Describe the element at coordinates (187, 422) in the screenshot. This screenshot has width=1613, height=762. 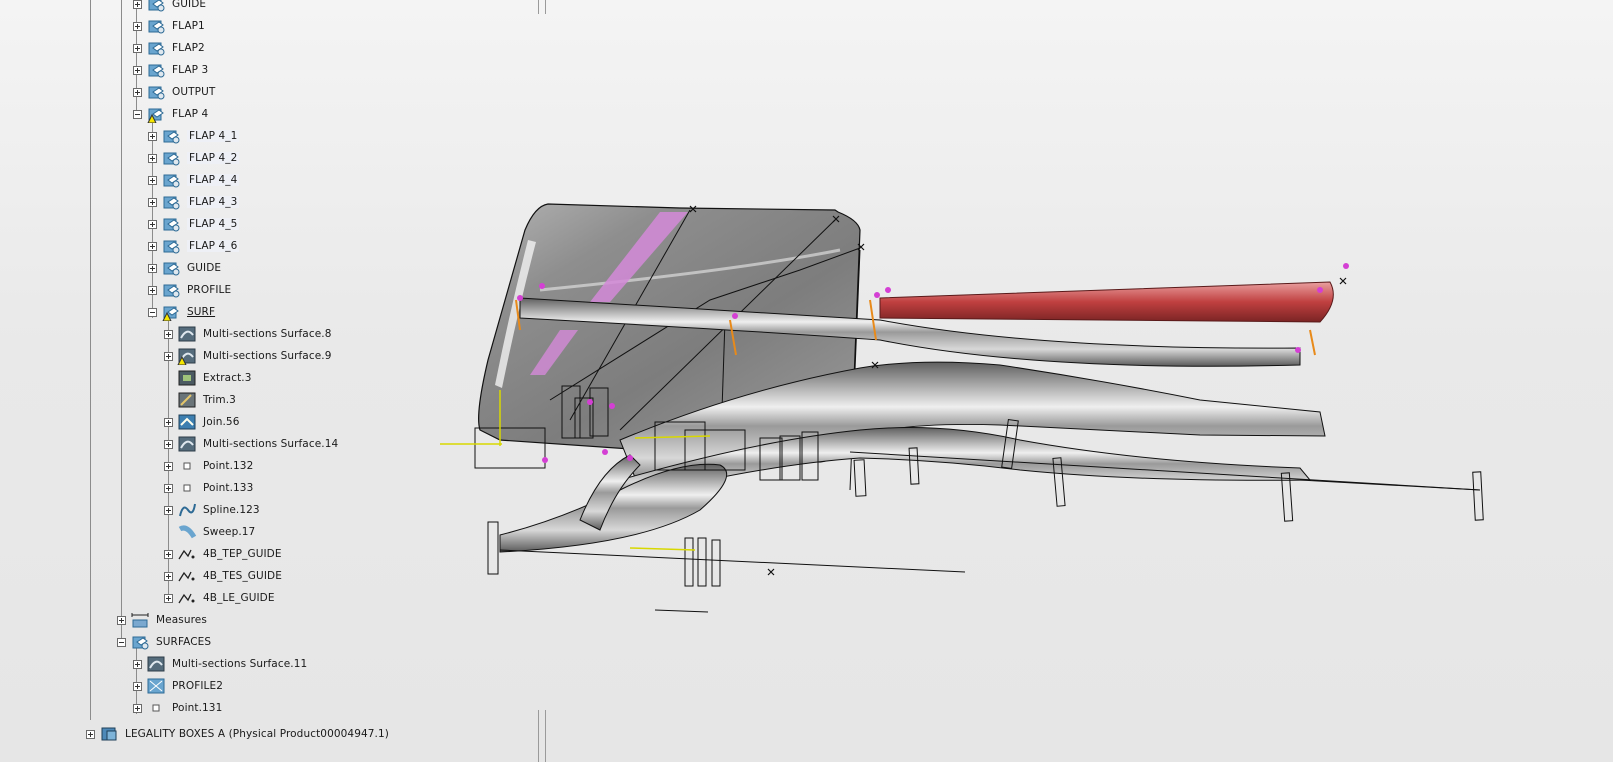
I see `join-icon` at that location.